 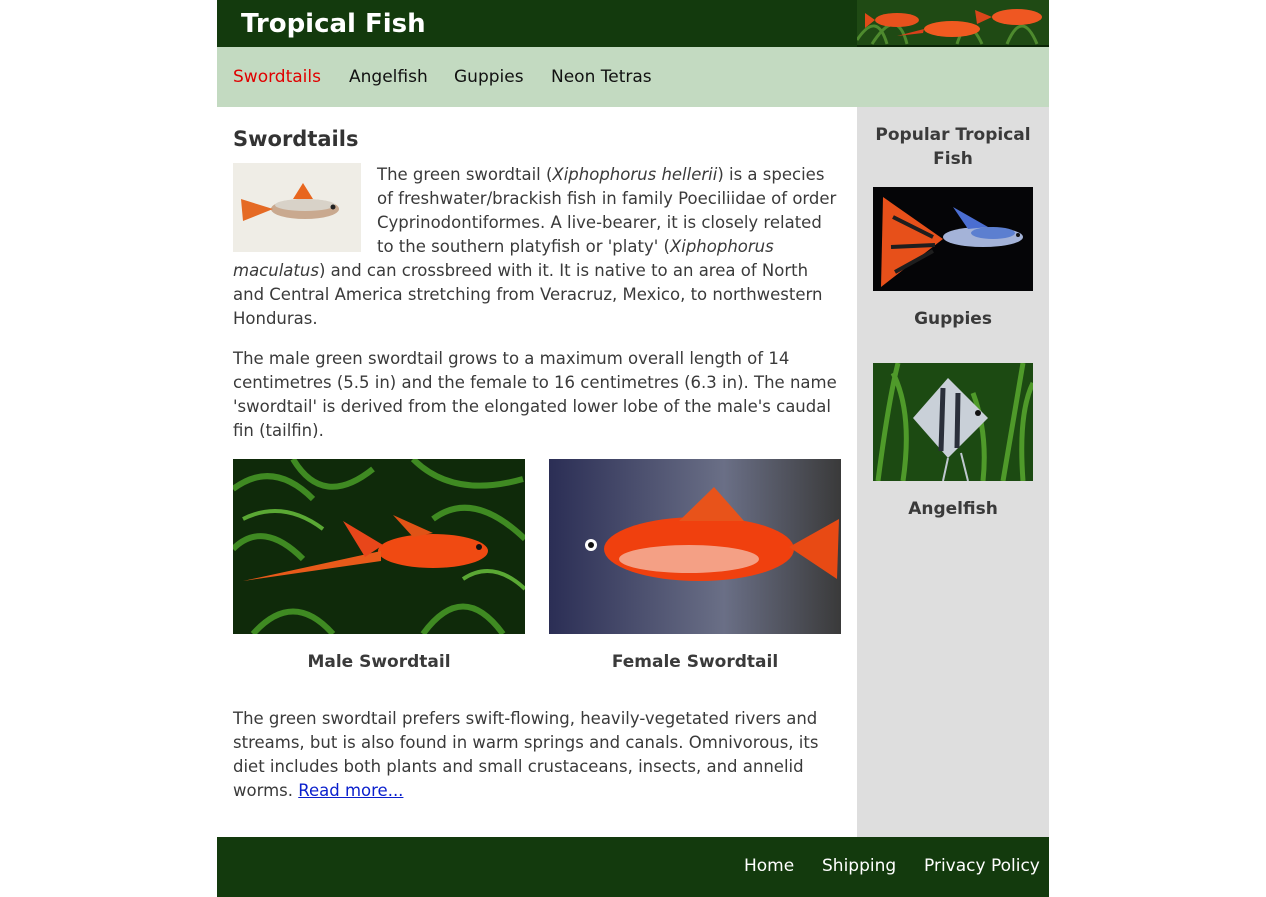 I want to click on angelfish-caption: Angelfish, so click(x=953, y=509).